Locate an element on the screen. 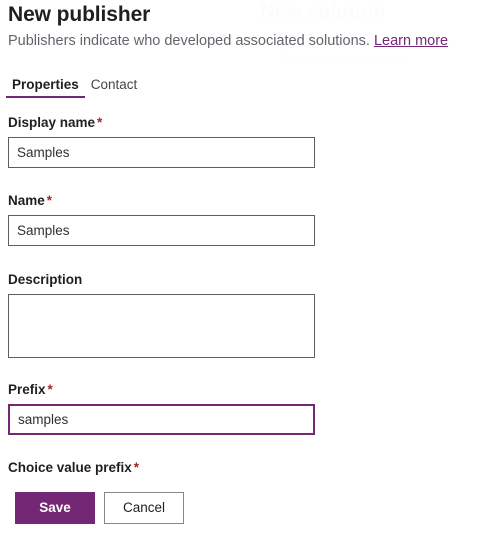  tab-list: Properties Contact is located at coordinates (74, 86).